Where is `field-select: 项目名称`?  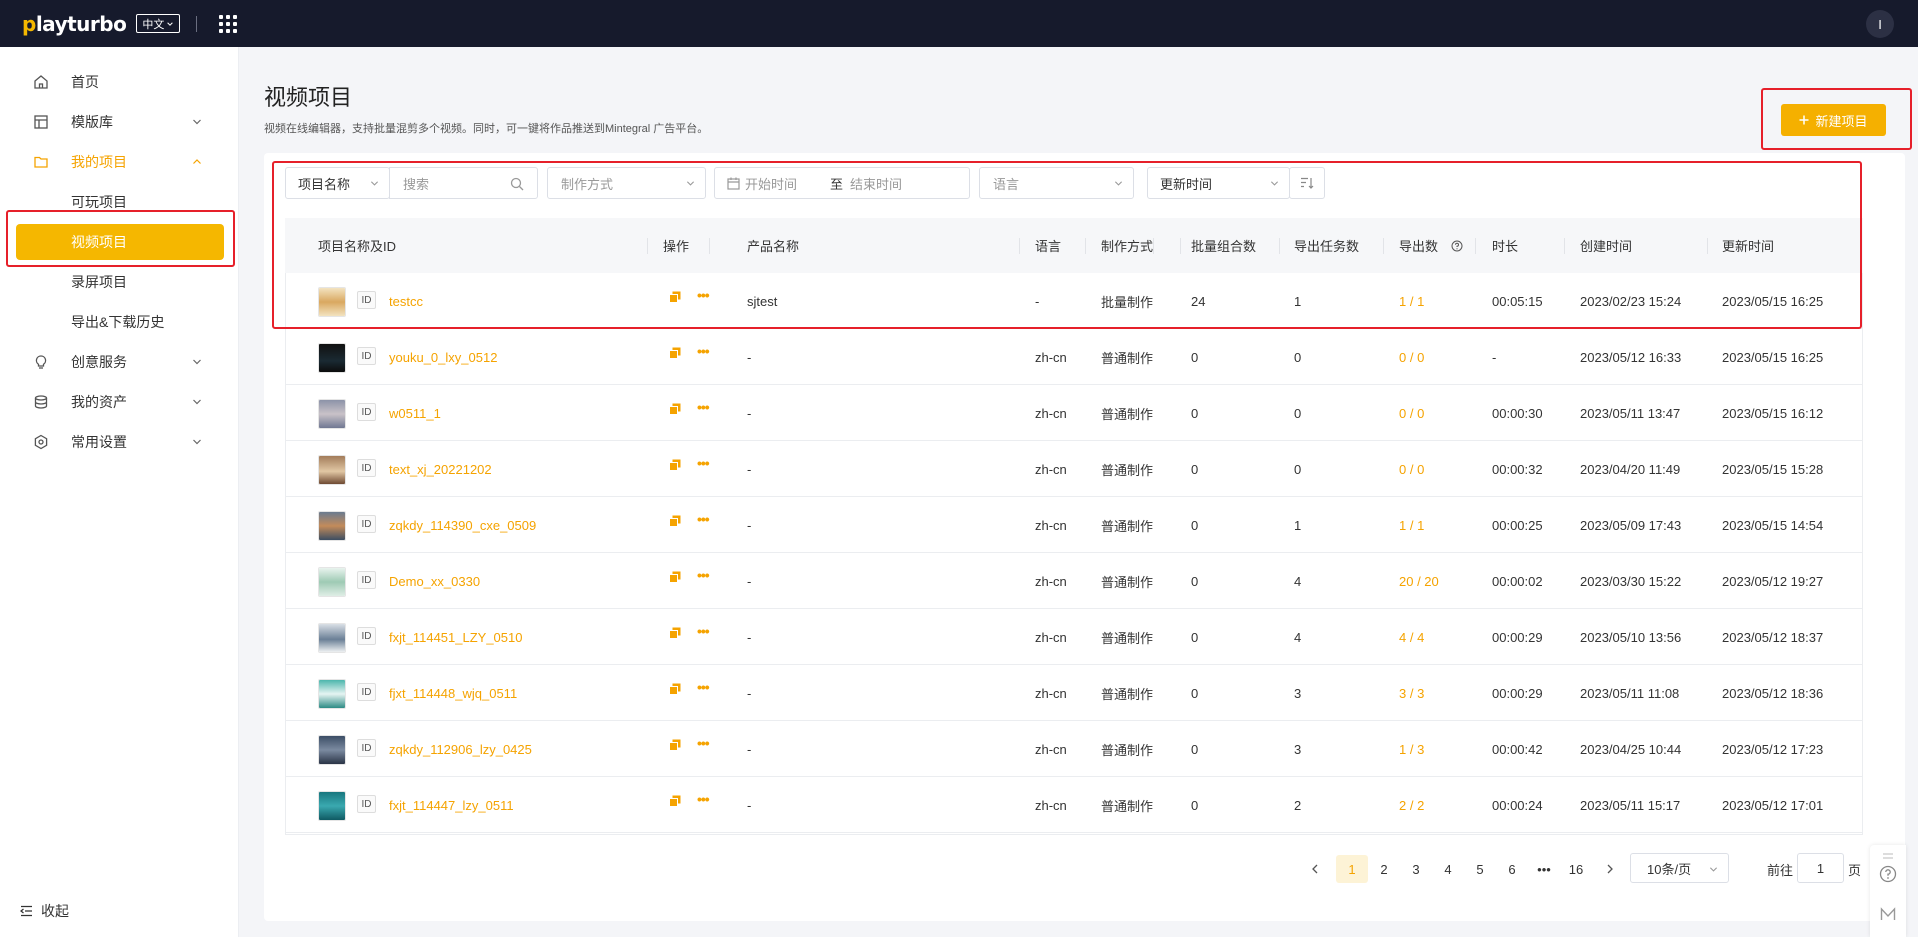
field-select: 项目名称 is located at coordinates (337, 183).